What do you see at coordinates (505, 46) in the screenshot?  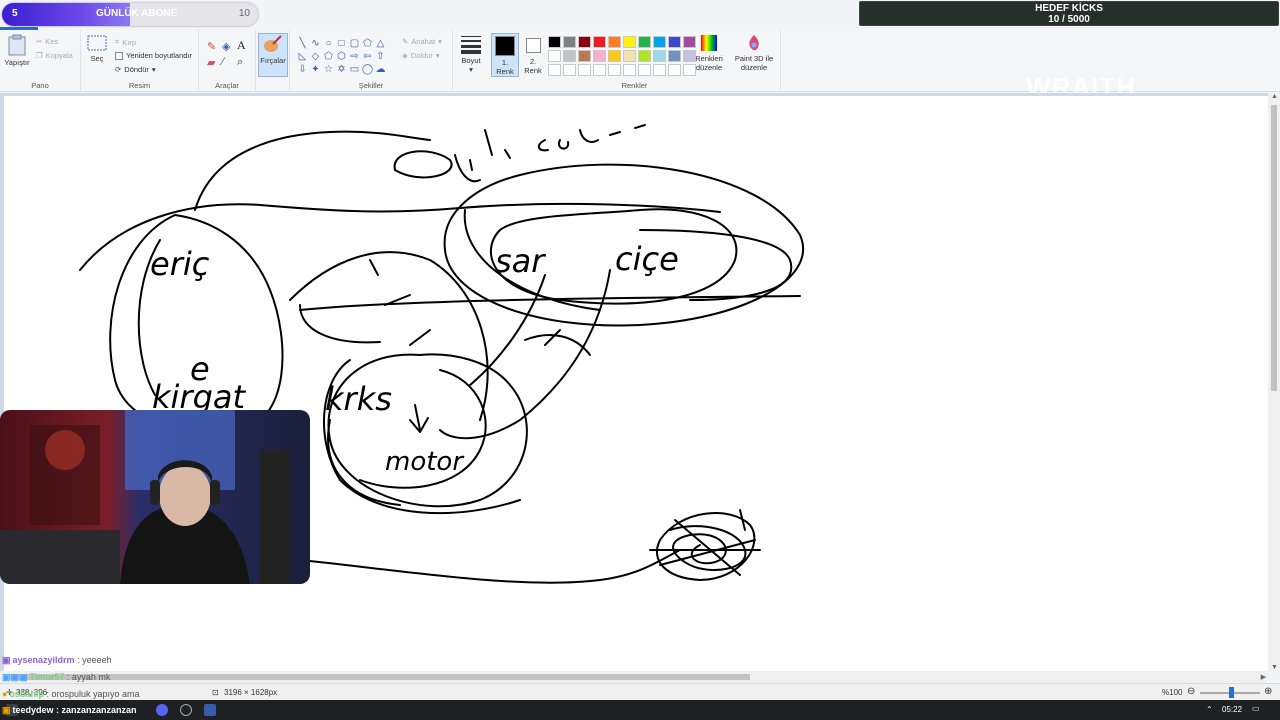 I see `color1-swatch` at bounding box center [505, 46].